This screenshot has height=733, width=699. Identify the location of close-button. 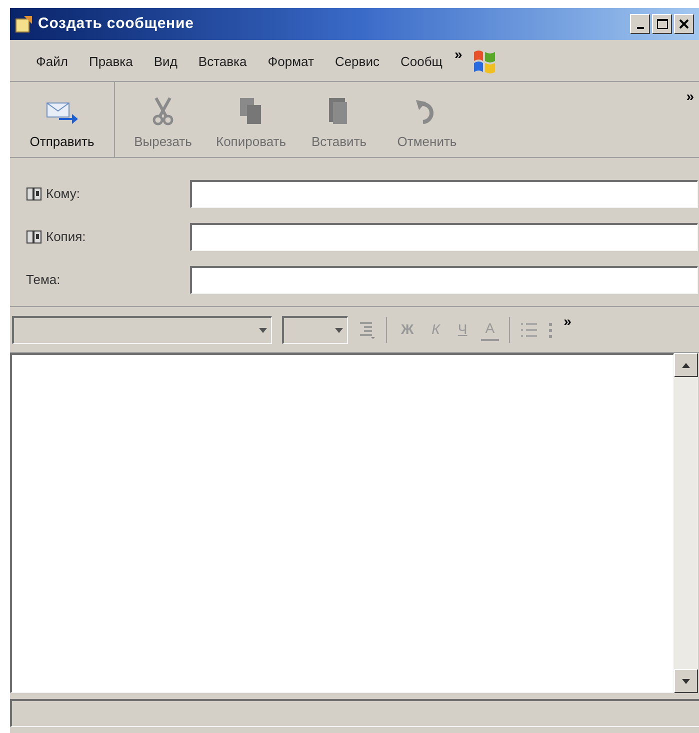
(684, 24).